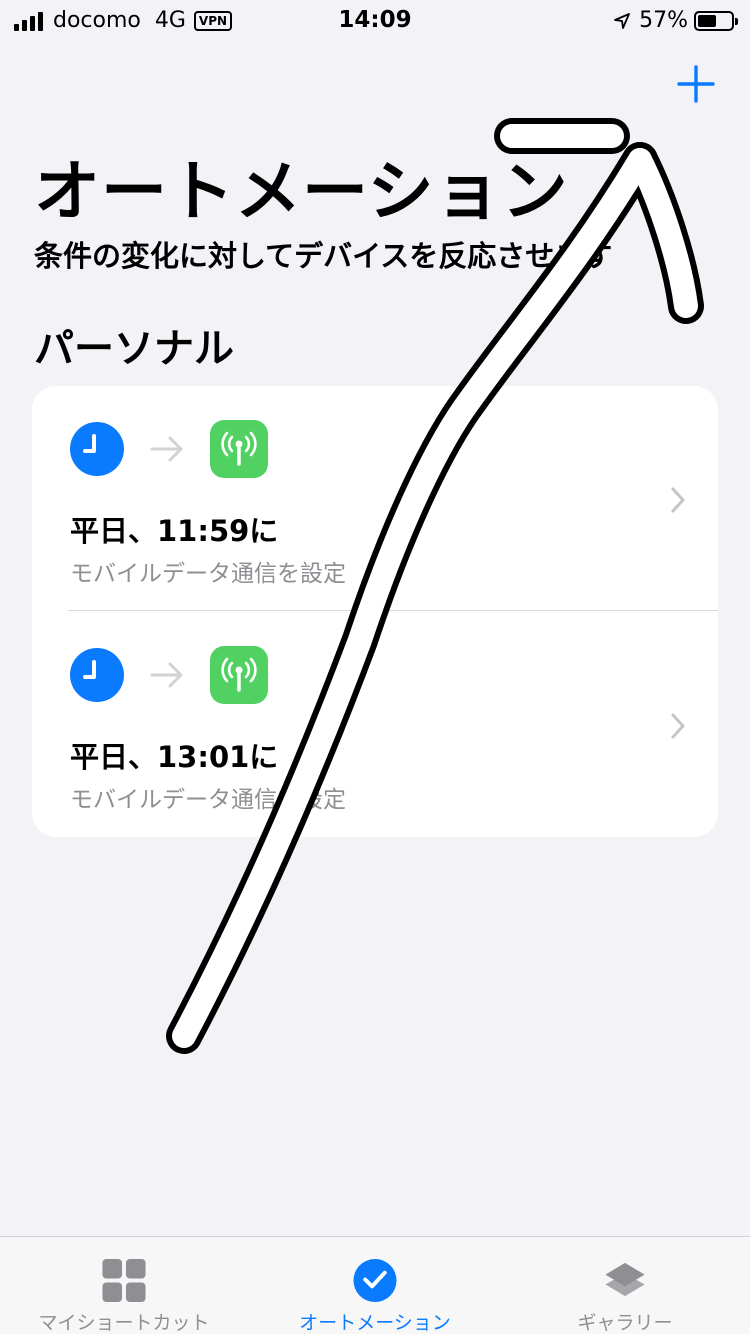 The width and height of the screenshot is (750, 1334). I want to click on tab-label: ギャラリー, so click(625, 1323).